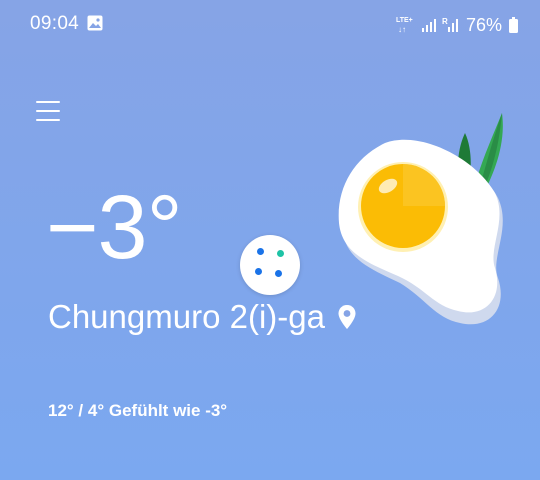 The image size is (540, 480). Describe the element at coordinates (202, 316) in the screenshot. I see `location-row: Chungmuro 2(i)-ga` at that location.